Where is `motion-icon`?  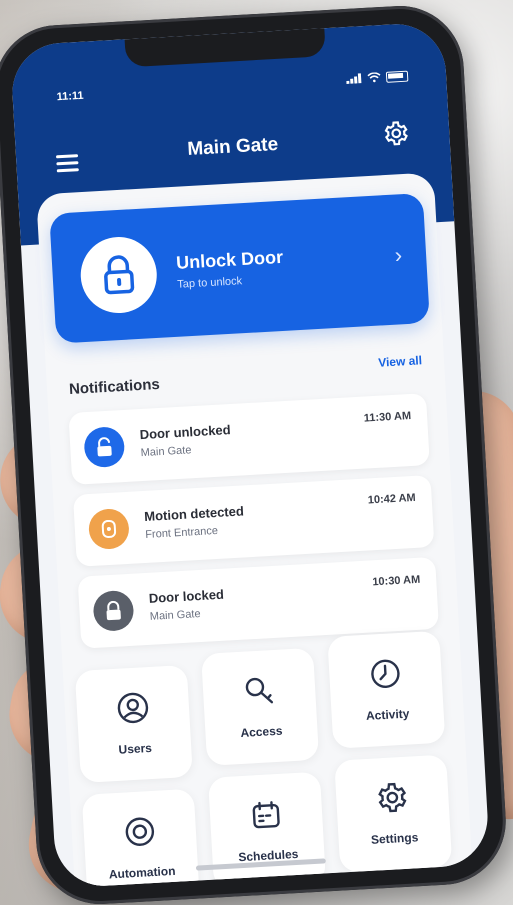
motion-icon is located at coordinates (108, 529).